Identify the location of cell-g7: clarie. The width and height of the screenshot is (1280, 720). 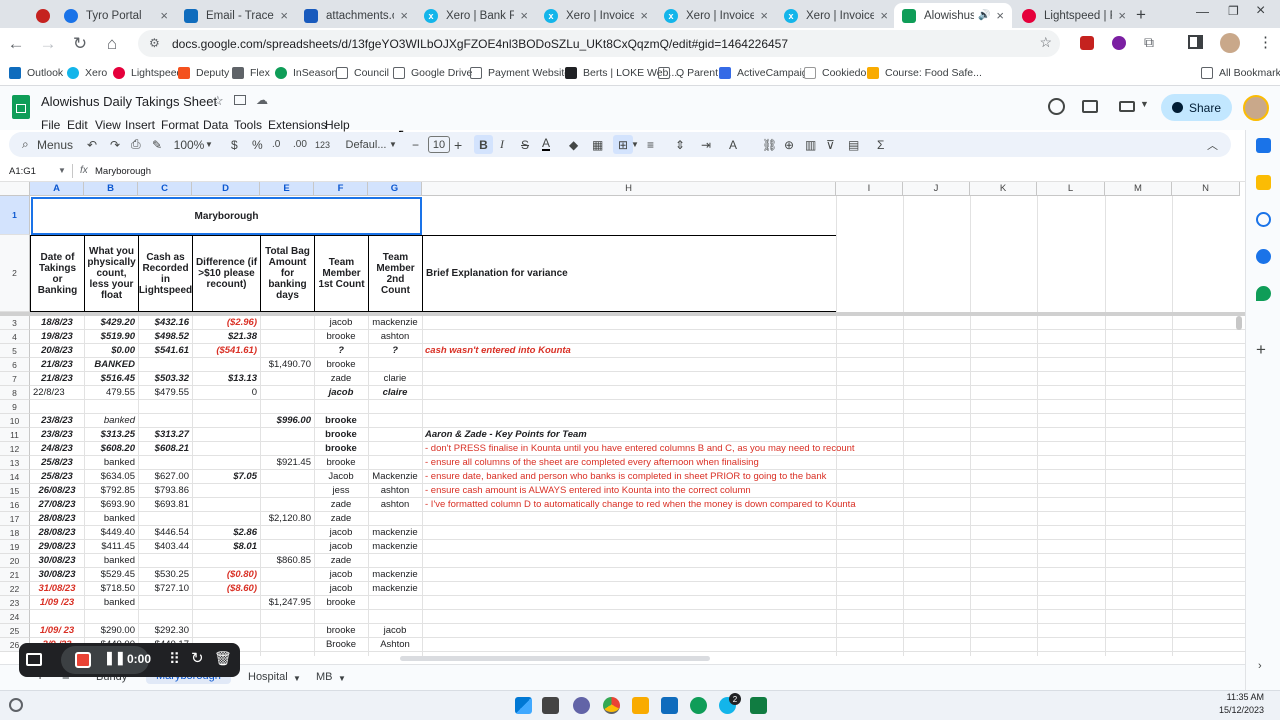
(395, 379).